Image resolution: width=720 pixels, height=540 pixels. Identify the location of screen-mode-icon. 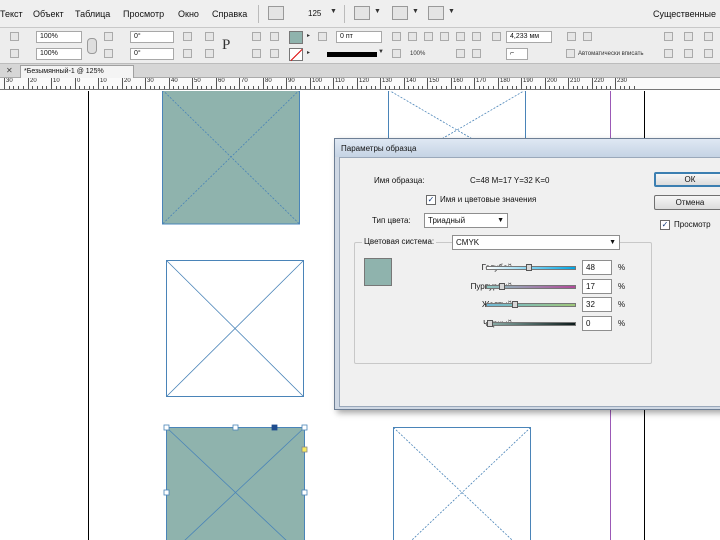
(400, 13).